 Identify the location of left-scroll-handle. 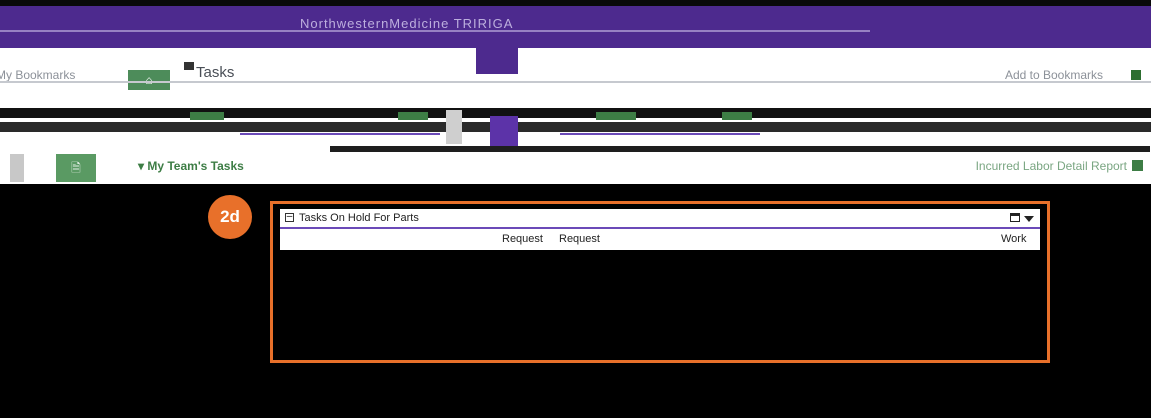
(17, 168).